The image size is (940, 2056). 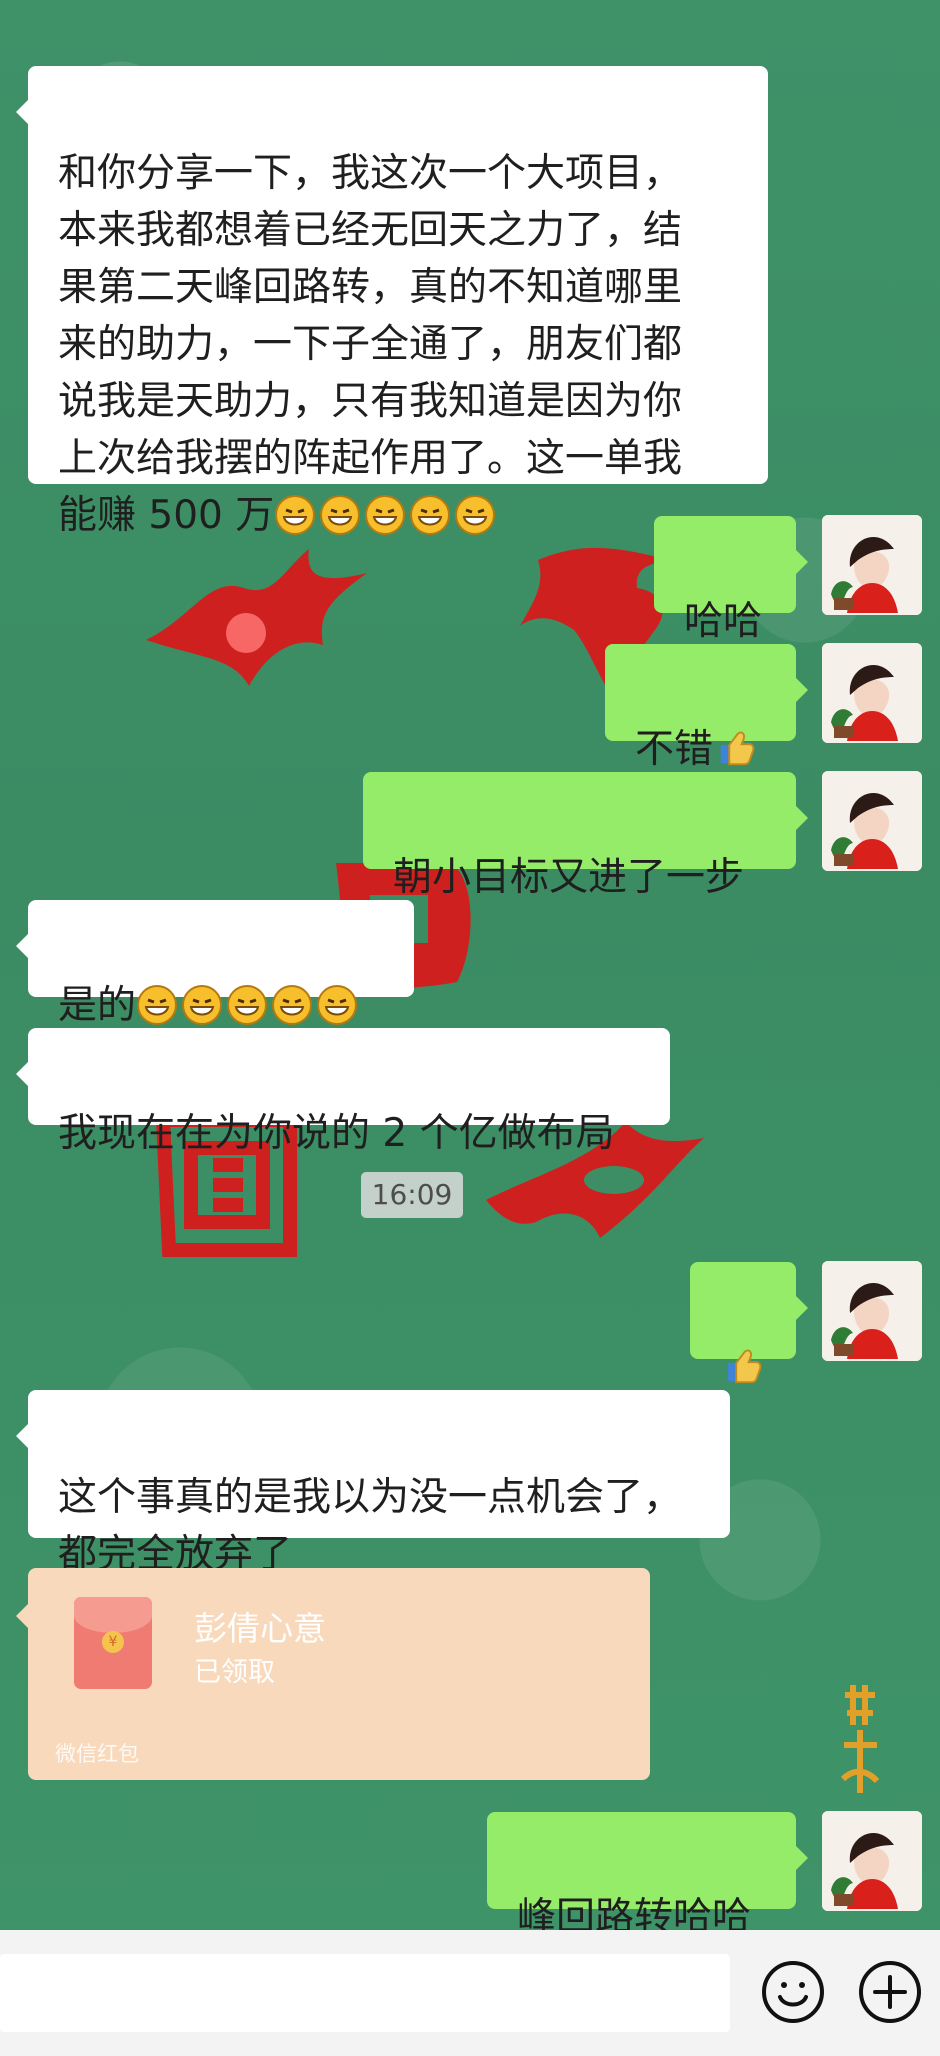 I want to click on timestamp: 16:09, so click(x=412, y=1195).